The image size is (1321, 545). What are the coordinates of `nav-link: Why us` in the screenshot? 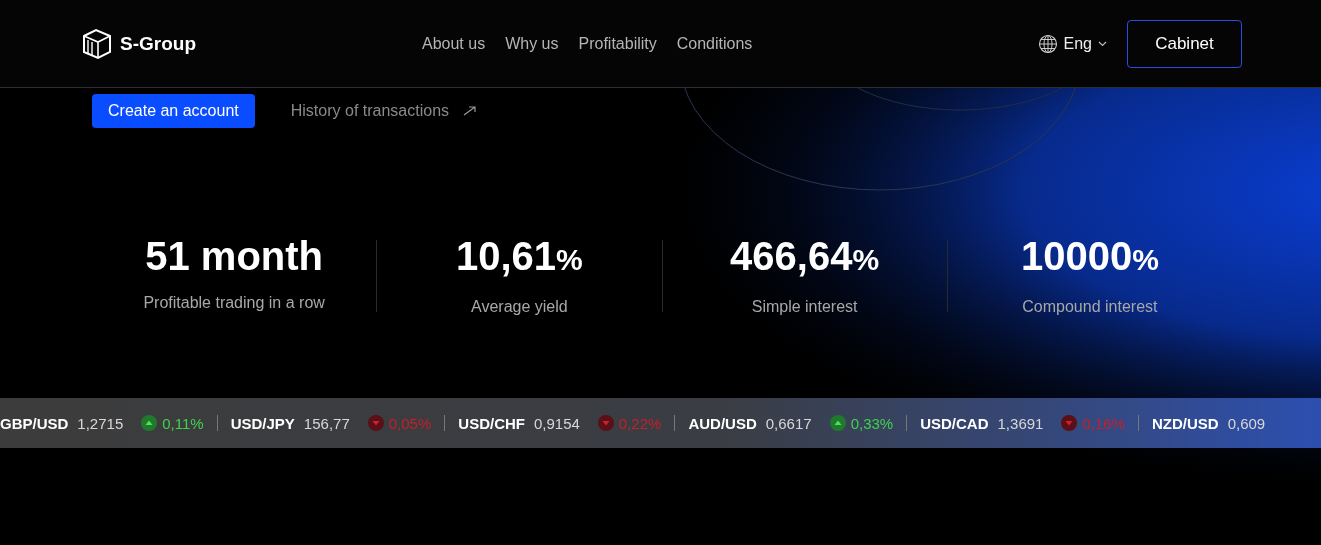 It's located at (532, 43).